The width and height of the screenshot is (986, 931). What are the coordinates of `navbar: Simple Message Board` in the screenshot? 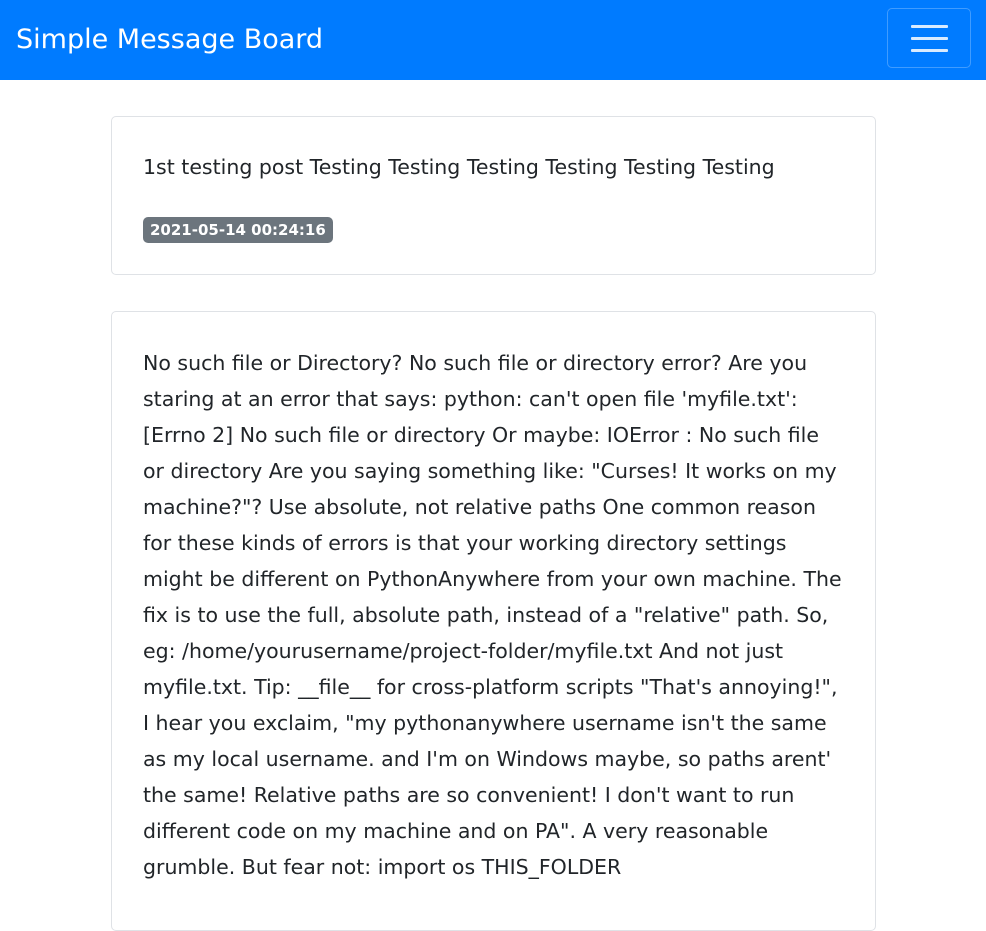 It's located at (493, 40).